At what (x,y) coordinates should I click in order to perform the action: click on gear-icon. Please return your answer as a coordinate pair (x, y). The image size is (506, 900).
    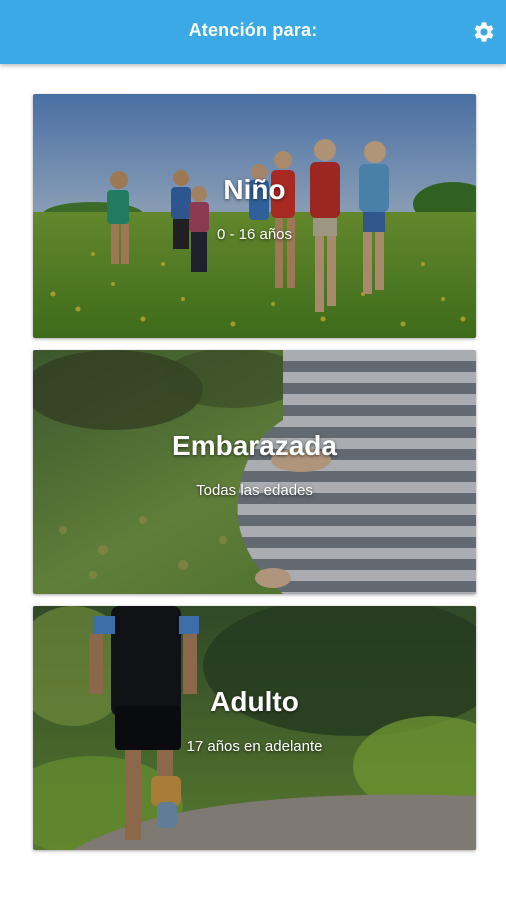
    Looking at the image, I should click on (484, 32).